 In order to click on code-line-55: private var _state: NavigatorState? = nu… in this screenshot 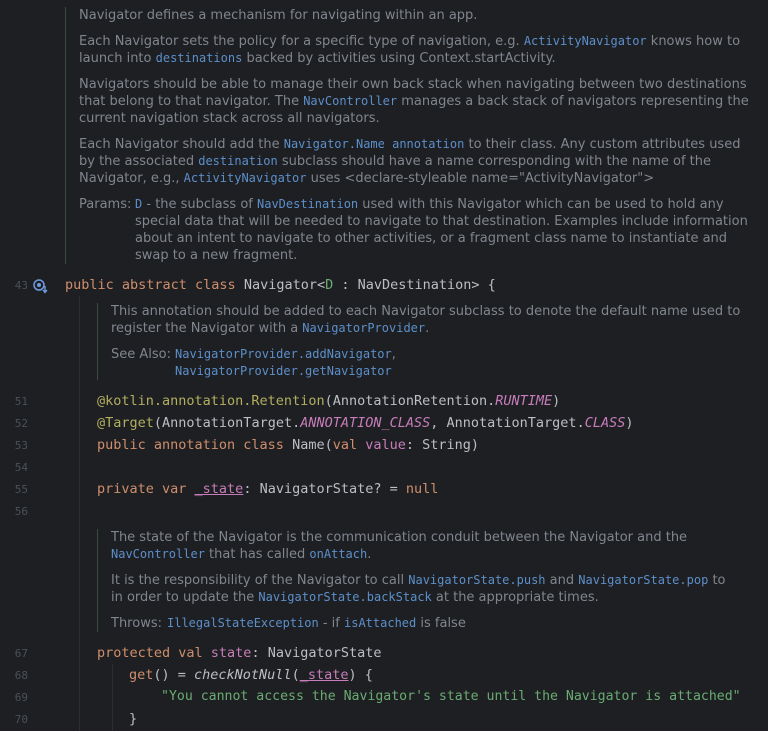, I will do `click(268, 489)`.